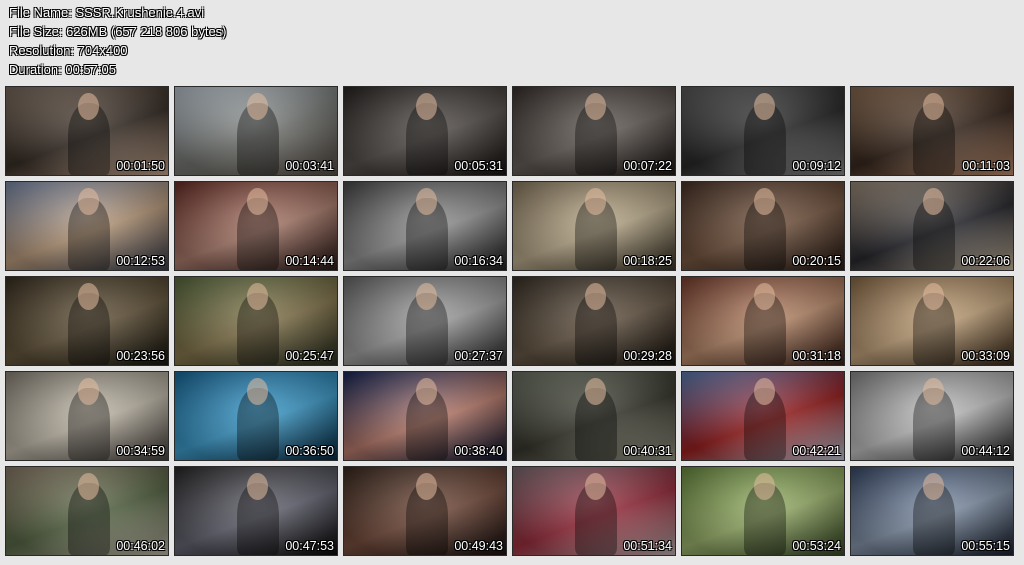 This screenshot has height=565, width=1024. I want to click on timestamp-label: 00:20:15, so click(816, 261).